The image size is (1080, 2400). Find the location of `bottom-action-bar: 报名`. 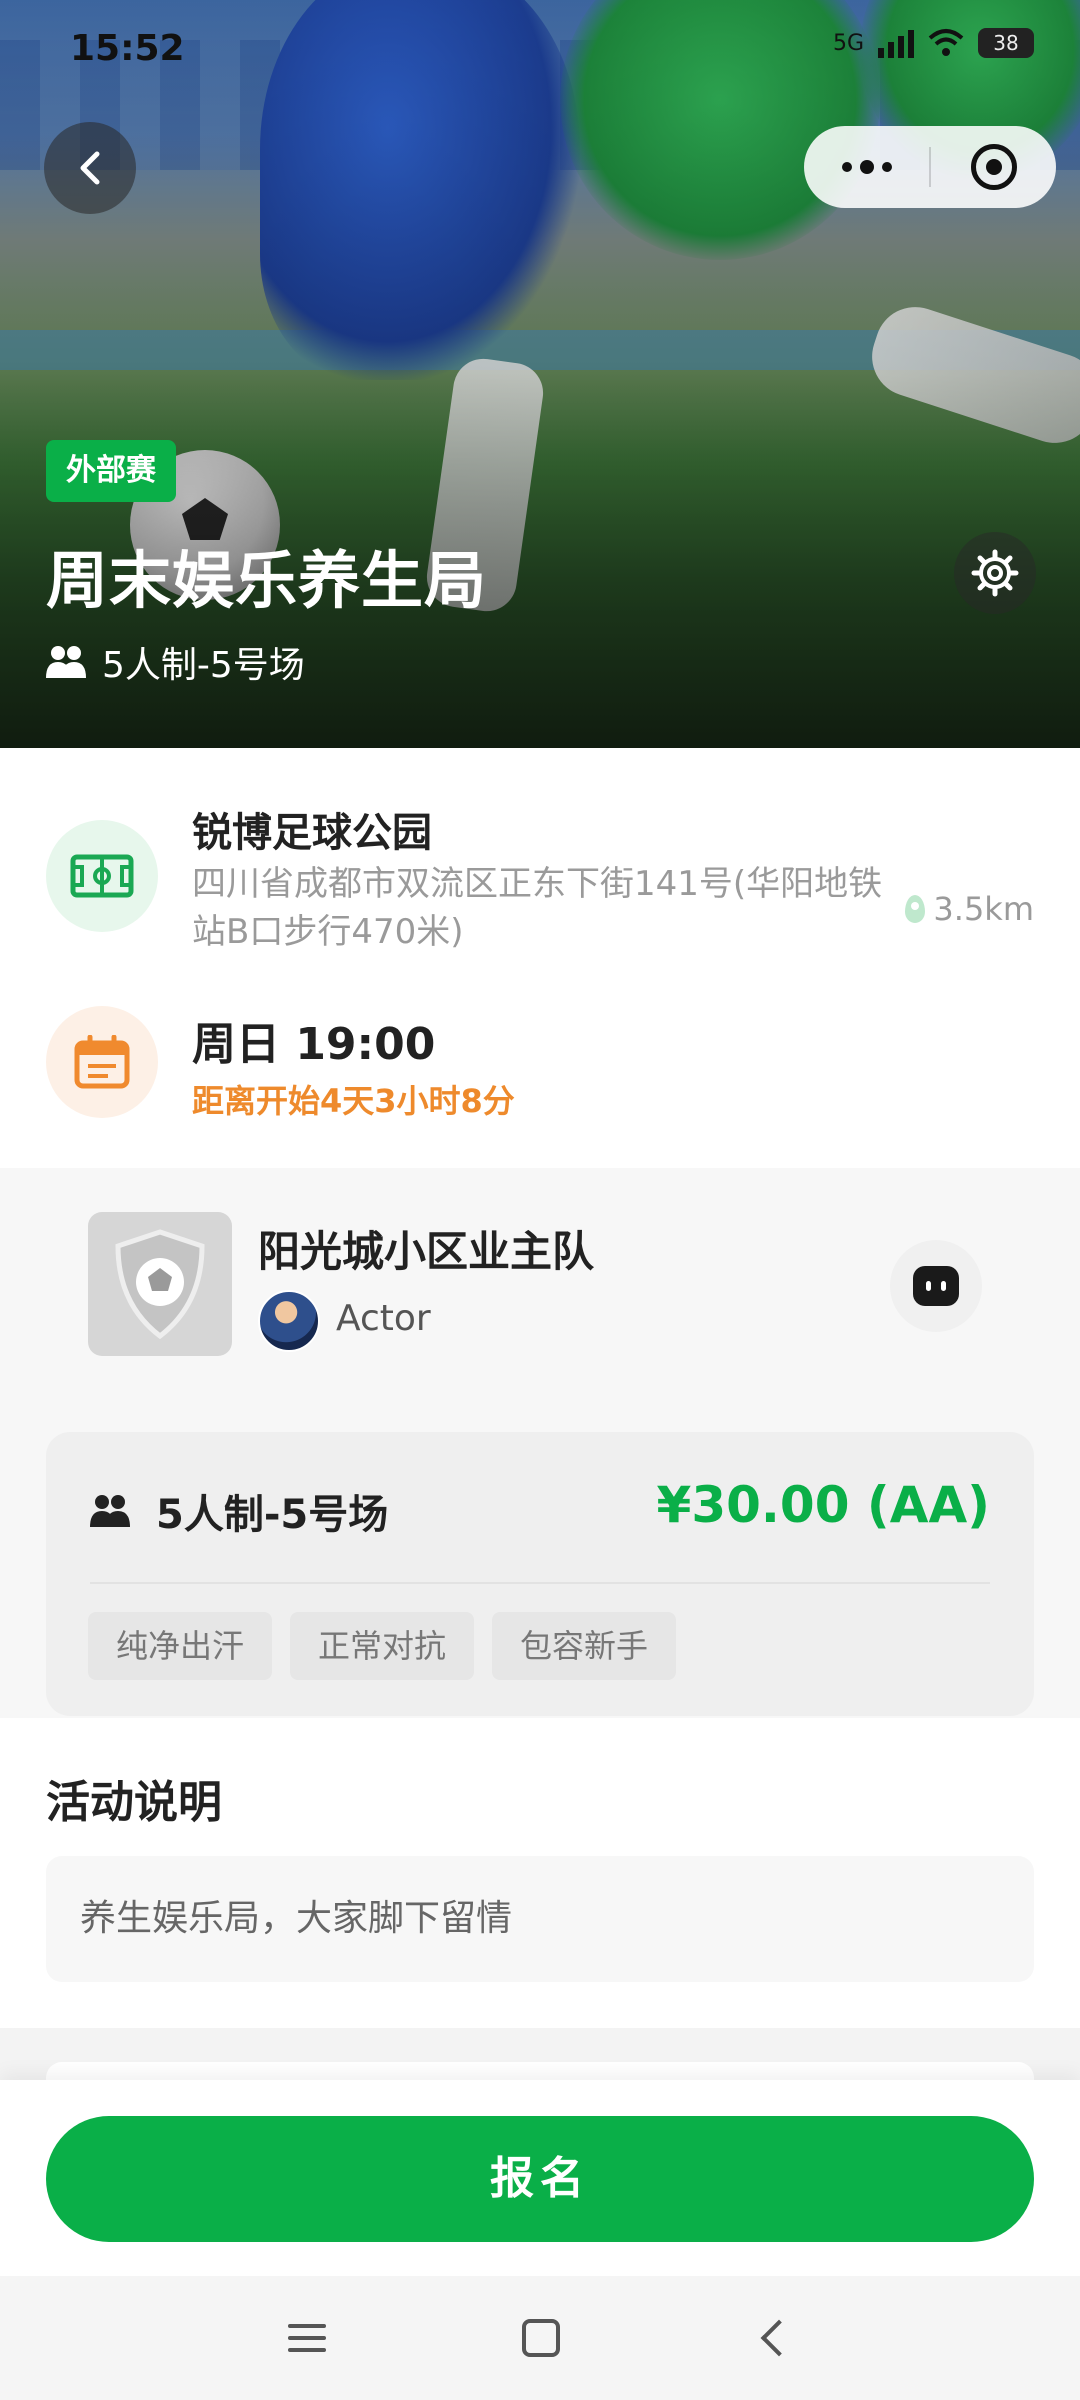

bottom-action-bar: 报名 is located at coordinates (540, 2178).